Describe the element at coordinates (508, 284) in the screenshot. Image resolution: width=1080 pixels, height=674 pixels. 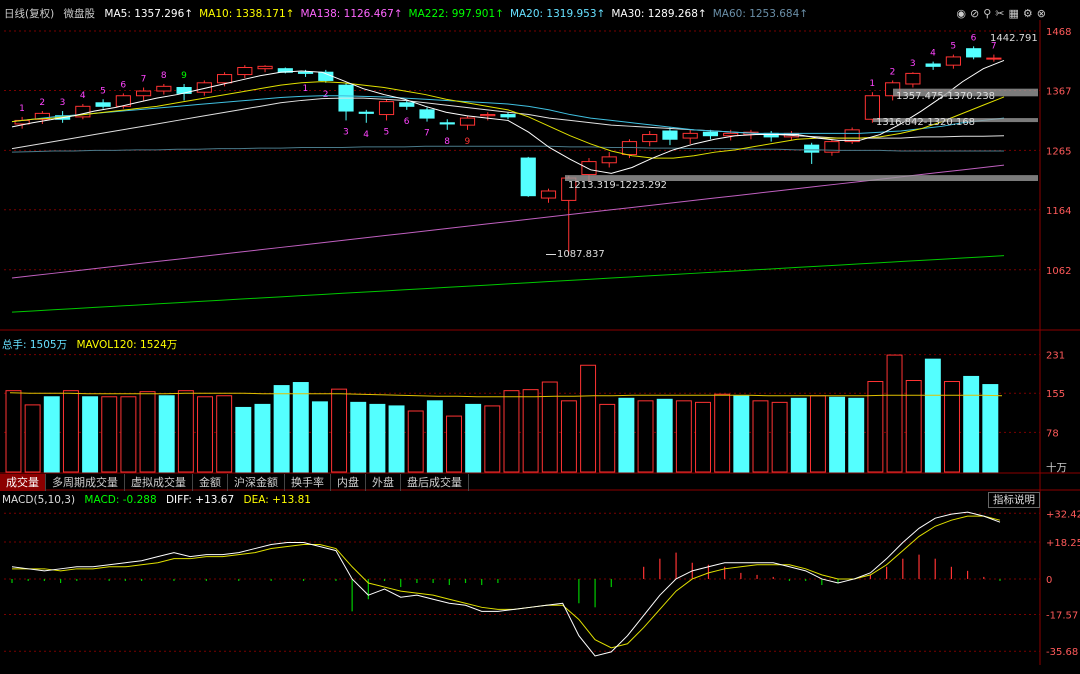
I see `ma222-line` at that location.